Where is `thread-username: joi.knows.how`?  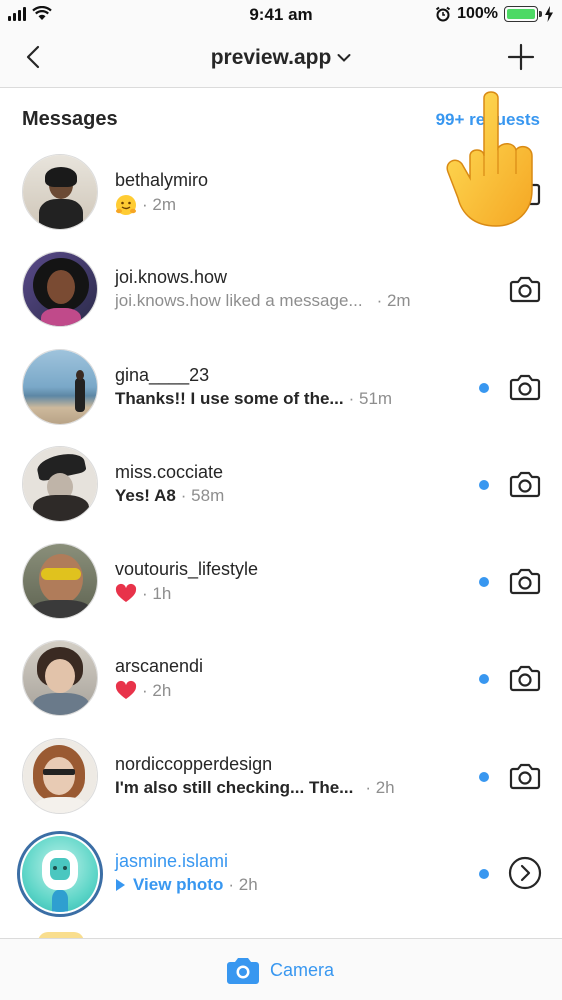
thread-username: joi.knows.how is located at coordinates (171, 277).